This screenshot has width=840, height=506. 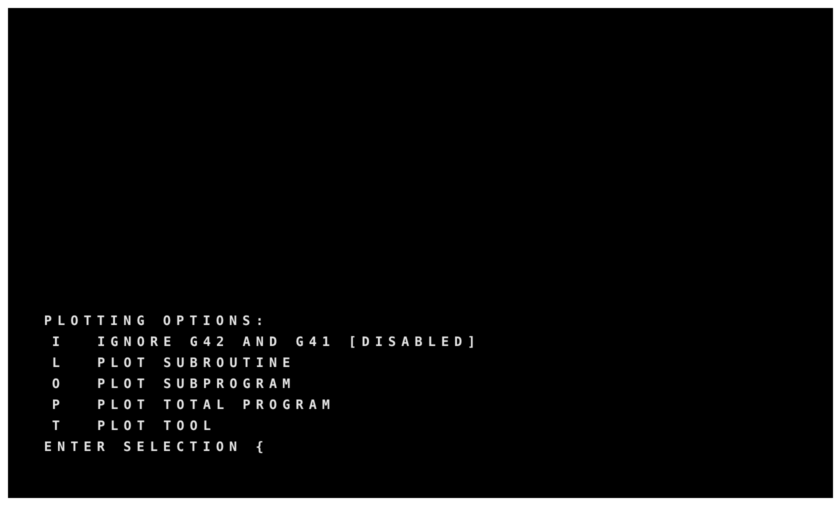 What do you see at coordinates (156, 448) in the screenshot?
I see `selection-prompt: ENTER SELECTION {` at bounding box center [156, 448].